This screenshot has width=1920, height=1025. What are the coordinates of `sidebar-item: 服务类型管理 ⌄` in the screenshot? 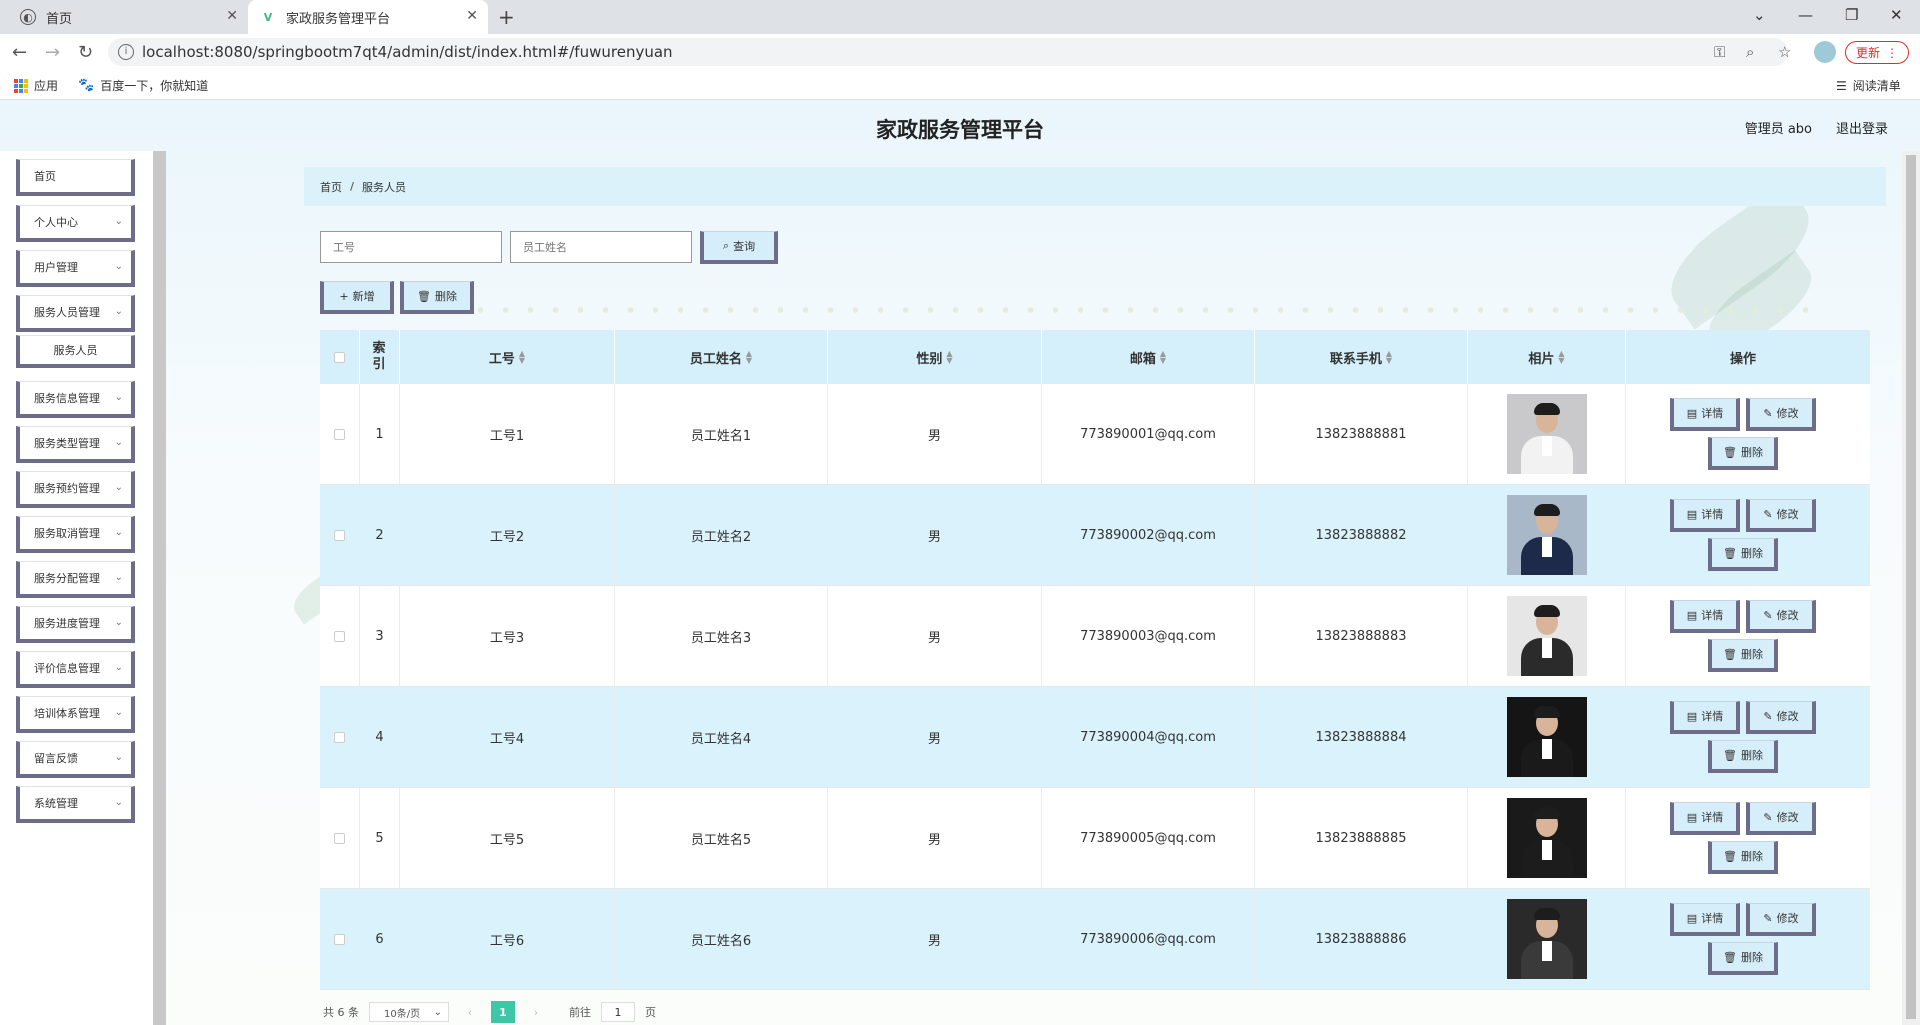 It's located at (75, 444).